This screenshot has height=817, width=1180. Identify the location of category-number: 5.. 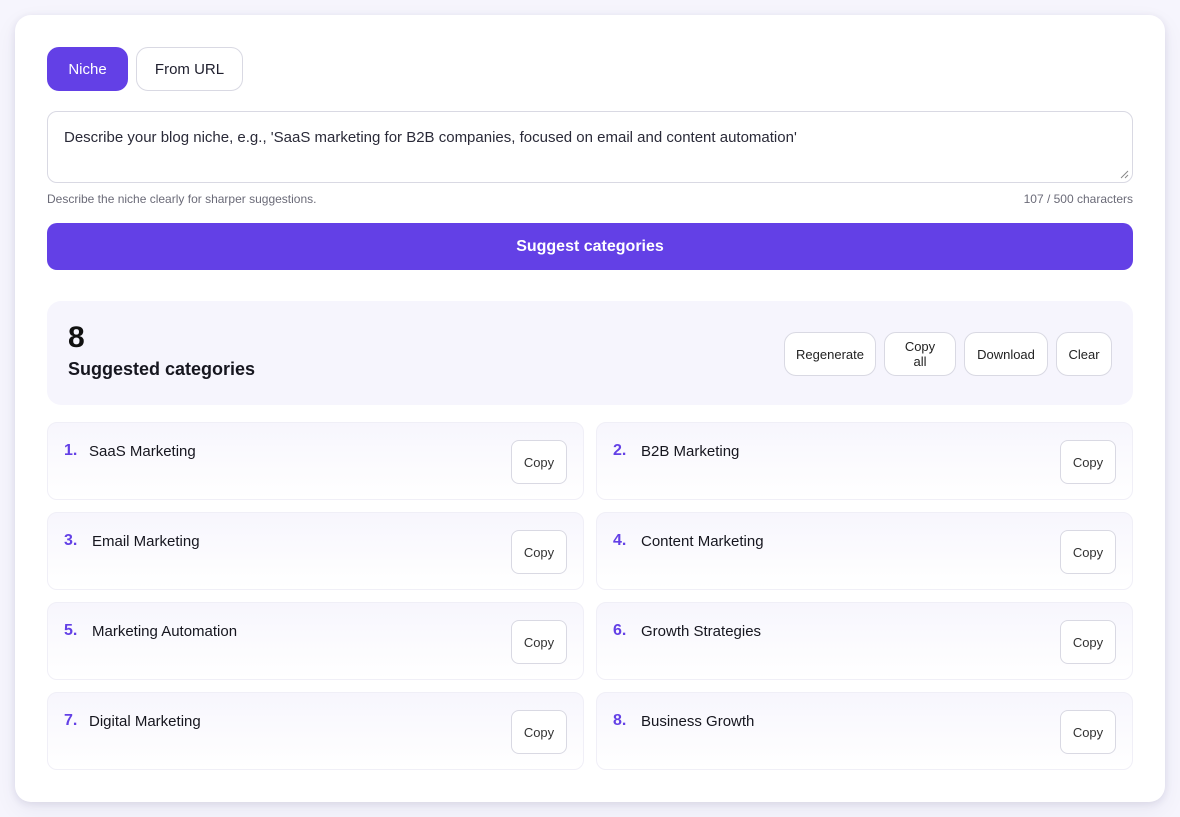
(71, 630).